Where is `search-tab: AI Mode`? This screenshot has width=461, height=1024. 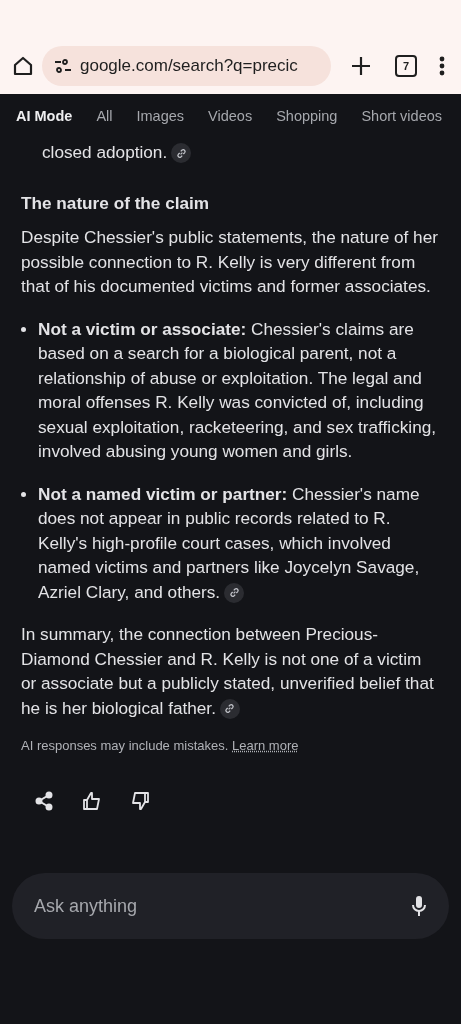
search-tab: AI Mode is located at coordinates (44, 118).